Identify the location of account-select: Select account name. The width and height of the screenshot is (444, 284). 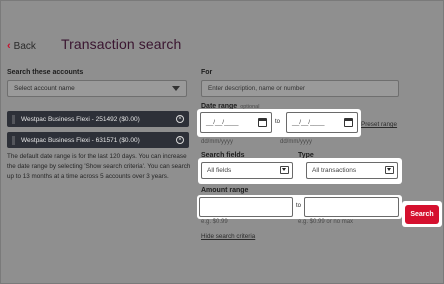
(97, 88).